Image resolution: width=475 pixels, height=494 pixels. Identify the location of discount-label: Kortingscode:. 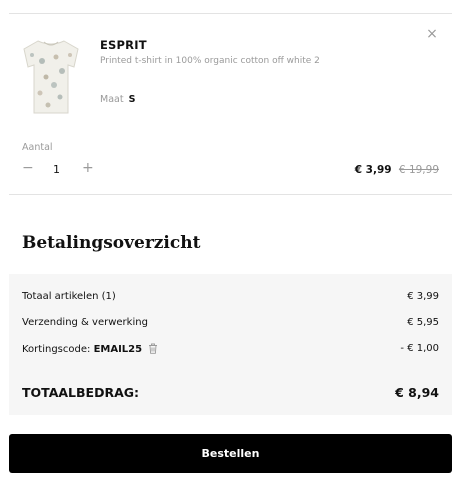
(56, 349).